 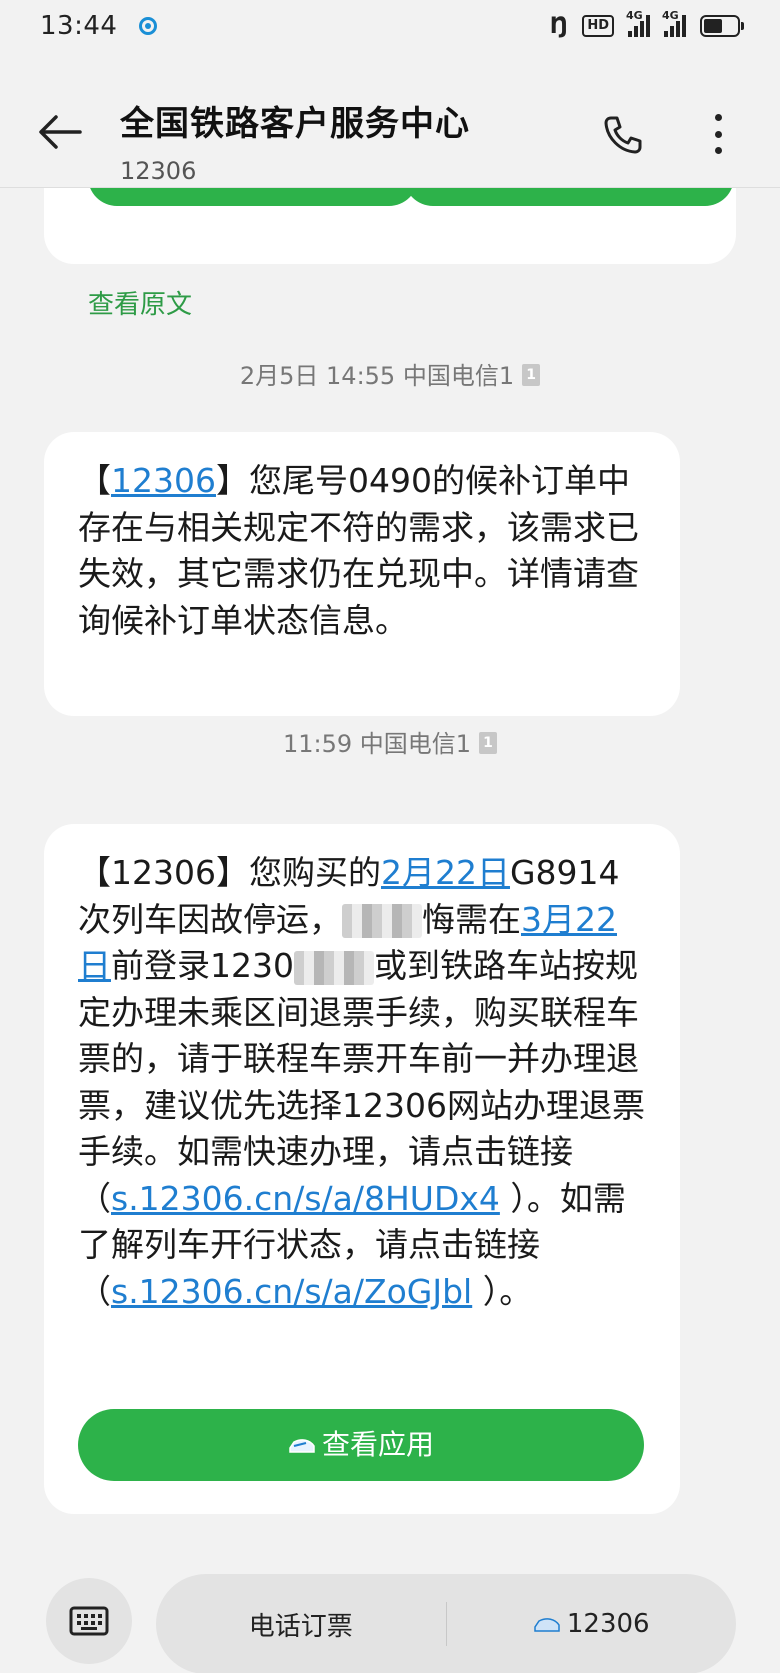 I want to click on arrow-left-icon, so click(x=60, y=132).